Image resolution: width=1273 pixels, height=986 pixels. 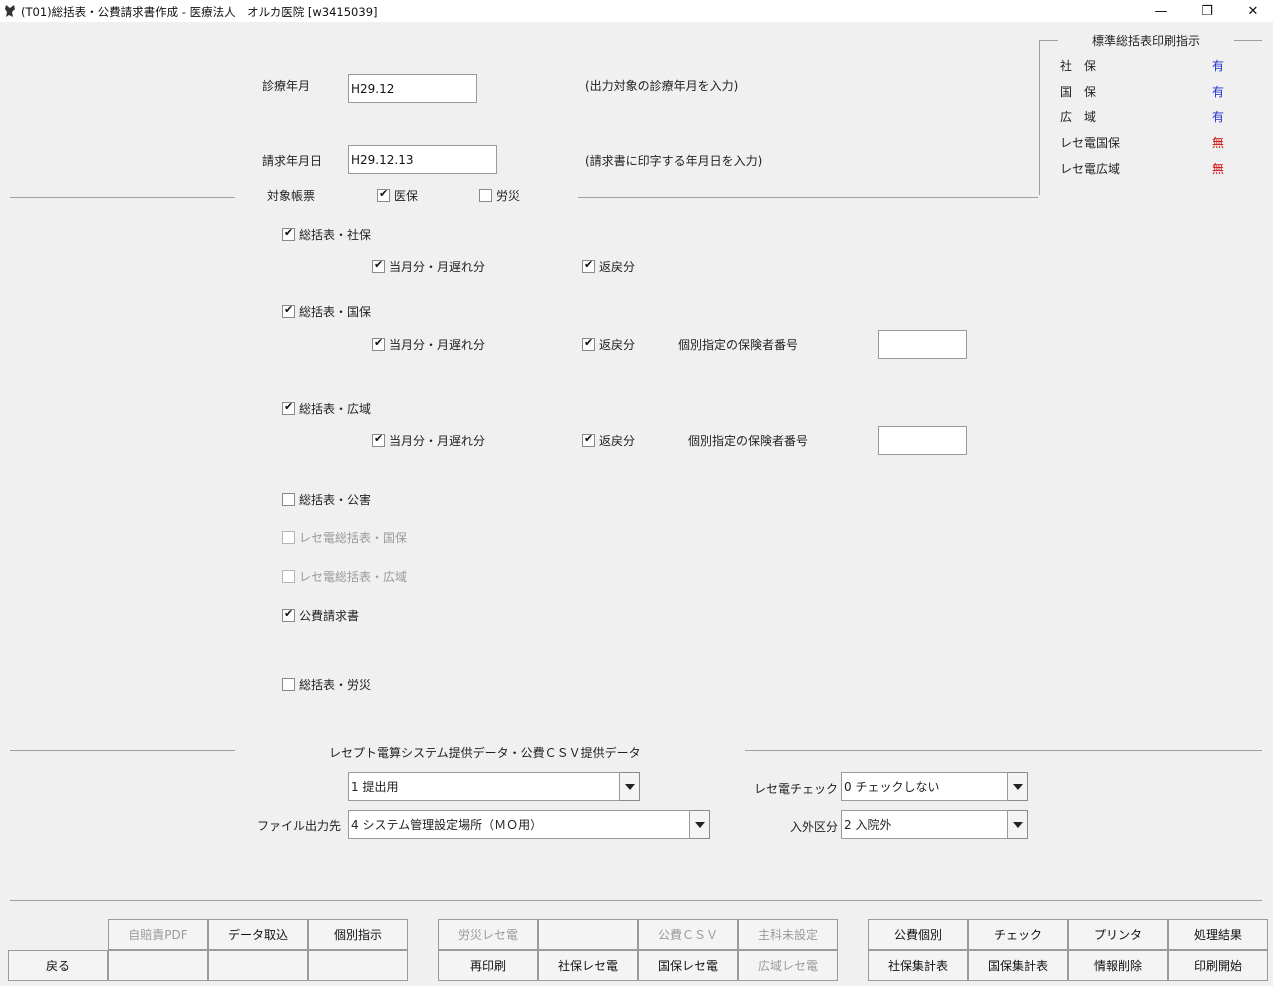 I want to click on rosai-sum-checkbox: 総括表・労災, so click(x=326, y=684).